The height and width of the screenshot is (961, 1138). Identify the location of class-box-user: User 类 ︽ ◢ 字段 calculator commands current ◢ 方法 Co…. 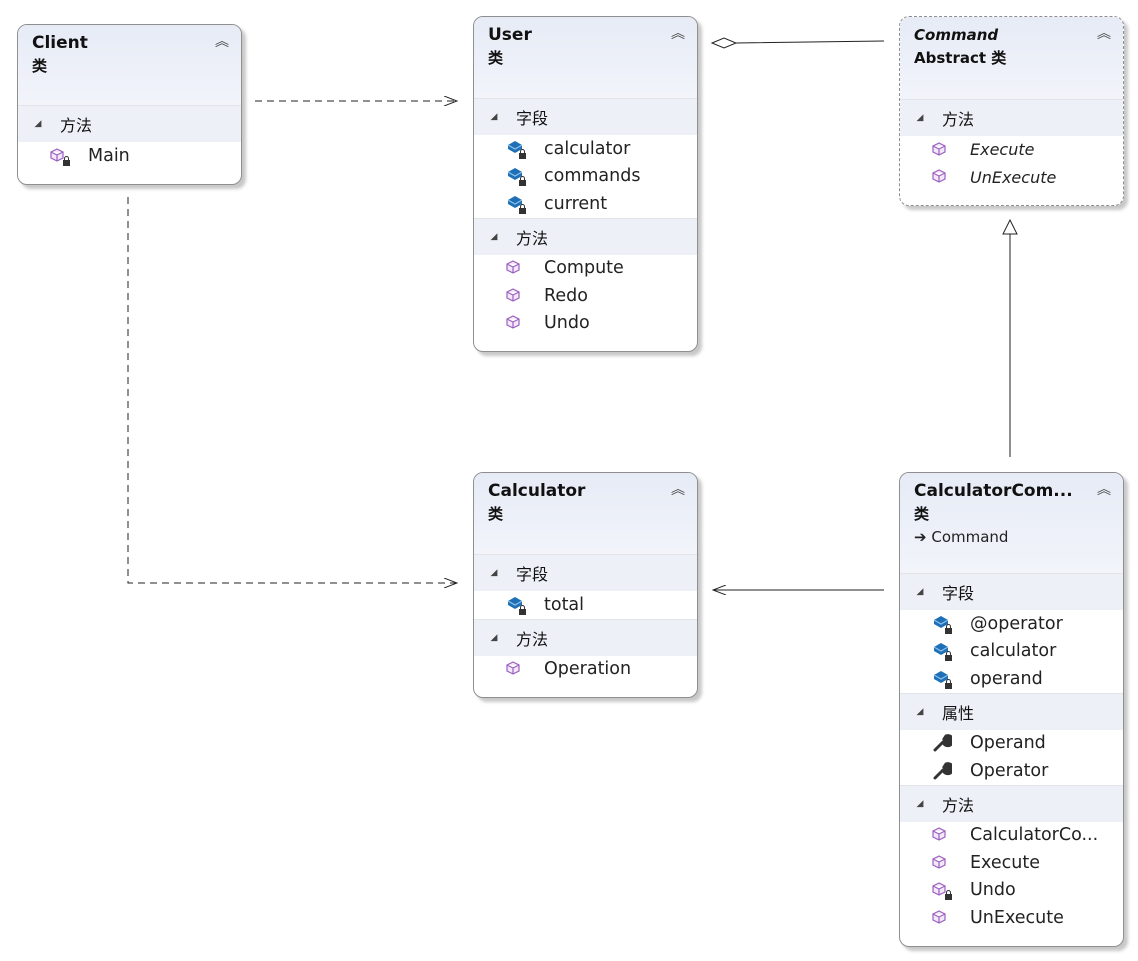
(585, 184).